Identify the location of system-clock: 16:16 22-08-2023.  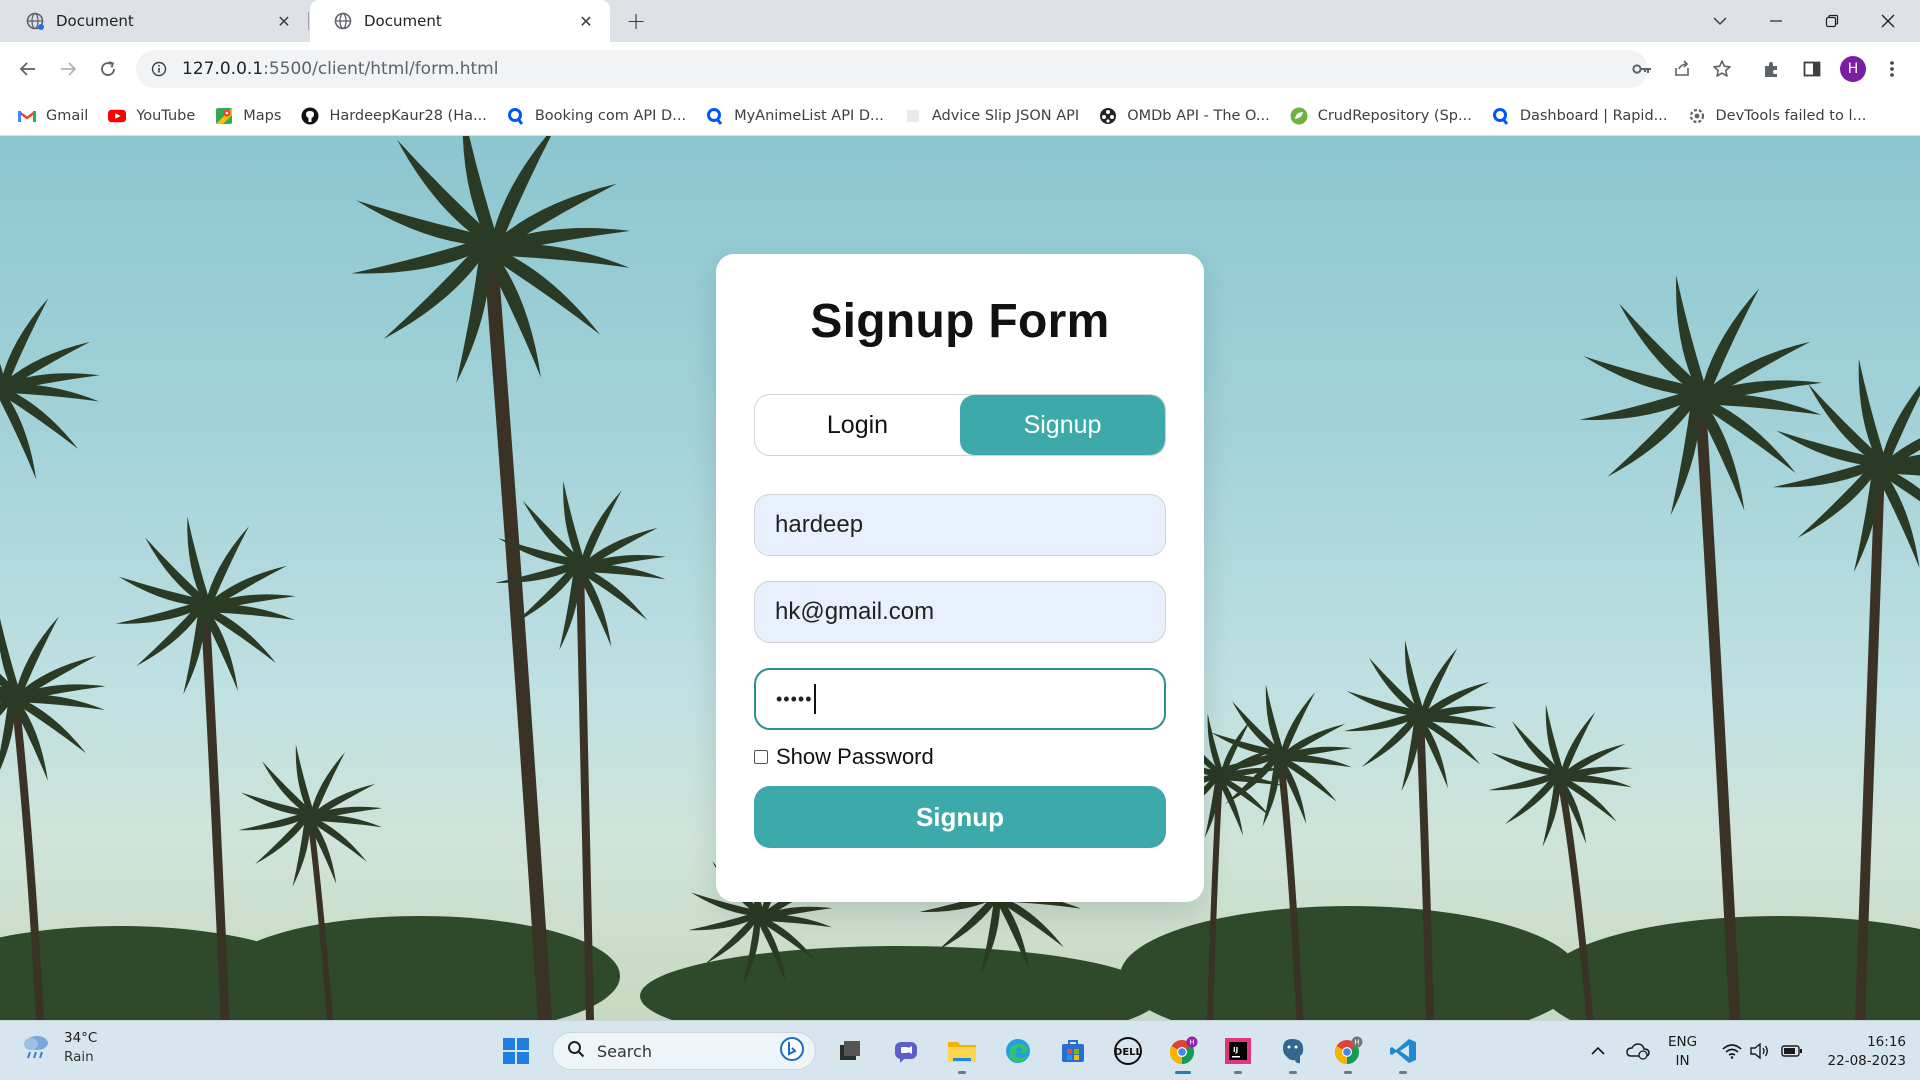
(1863, 1052).